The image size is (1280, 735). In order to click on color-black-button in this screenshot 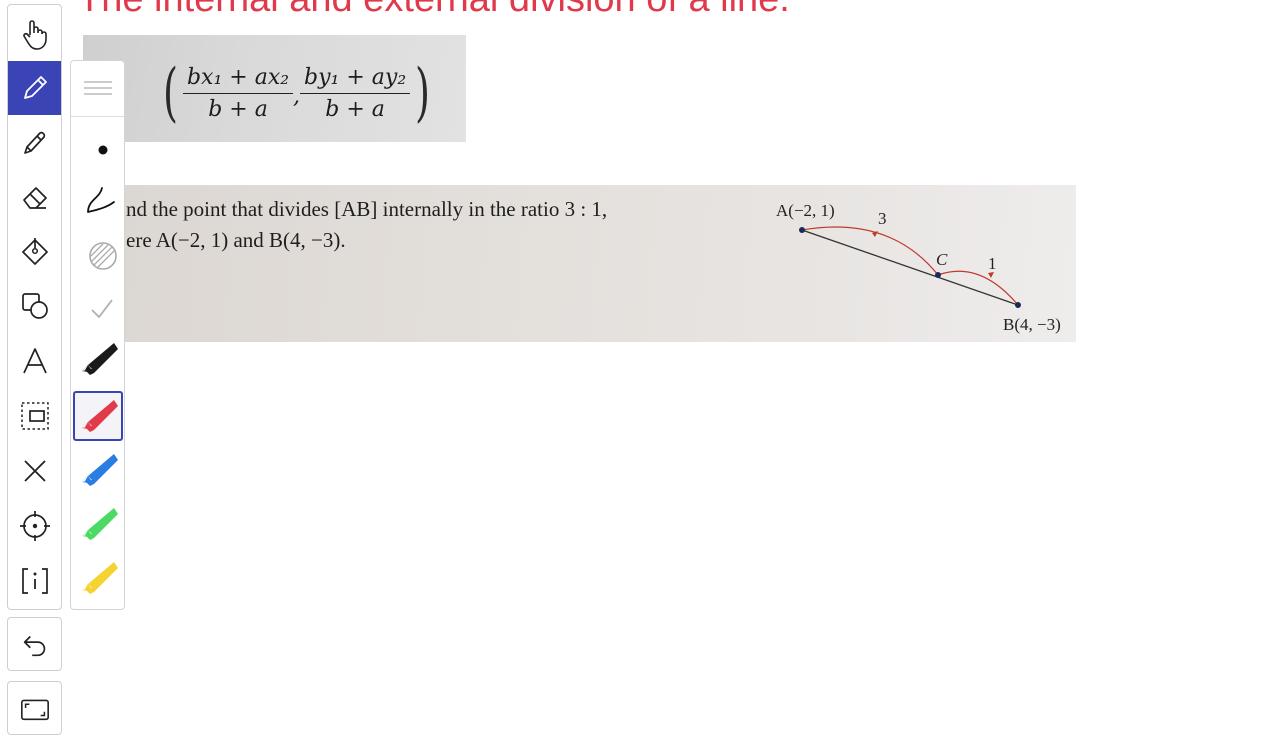, I will do `click(98, 359)`.